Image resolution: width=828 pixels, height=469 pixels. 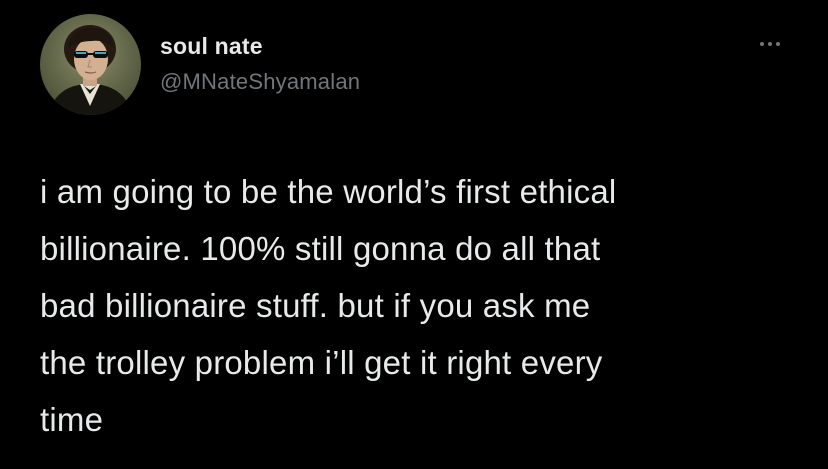 What do you see at coordinates (260, 82) in the screenshot?
I see `author-handle: @MNateShyamalan` at bounding box center [260, 82].